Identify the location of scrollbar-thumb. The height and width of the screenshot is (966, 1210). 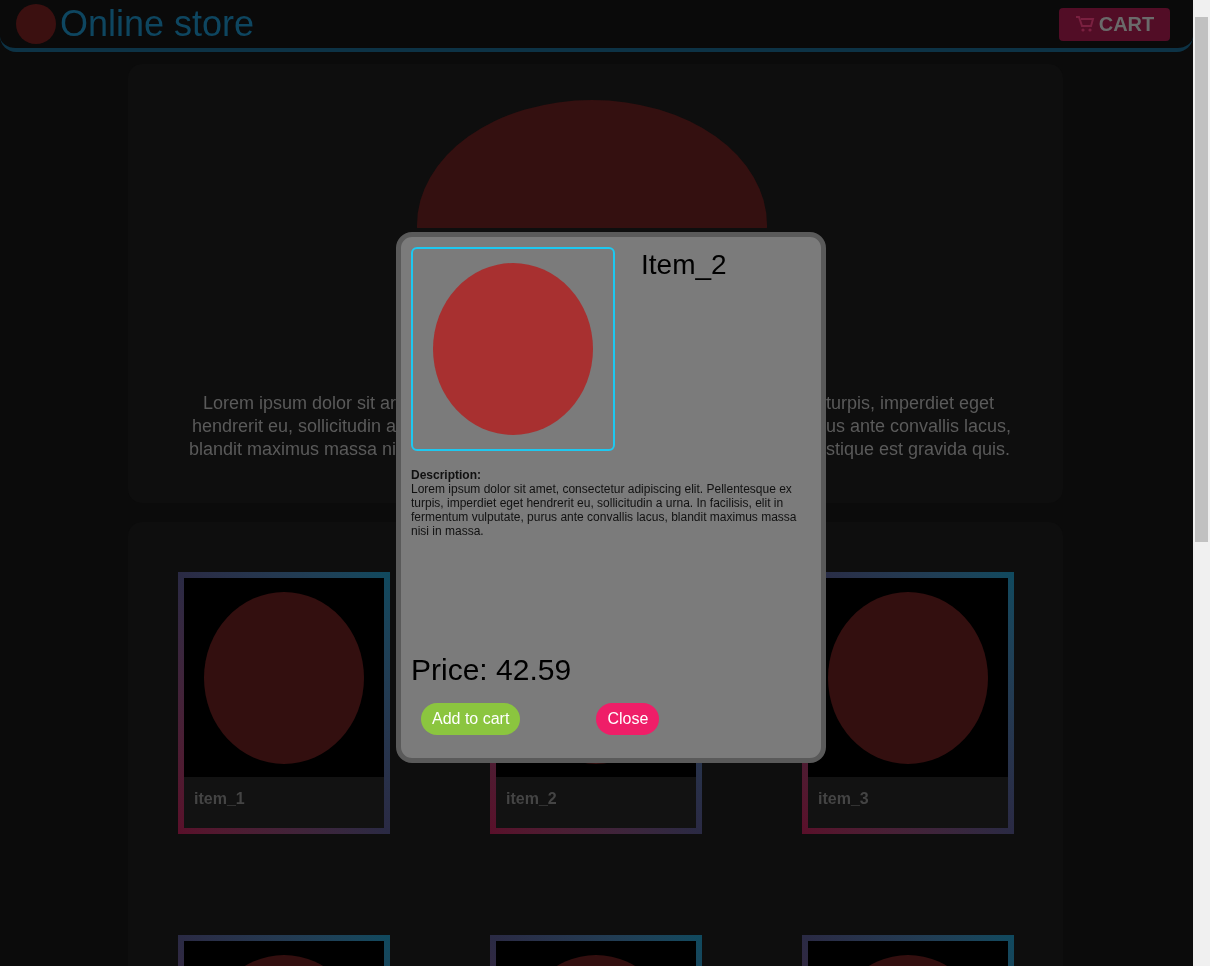
(1201, 279).